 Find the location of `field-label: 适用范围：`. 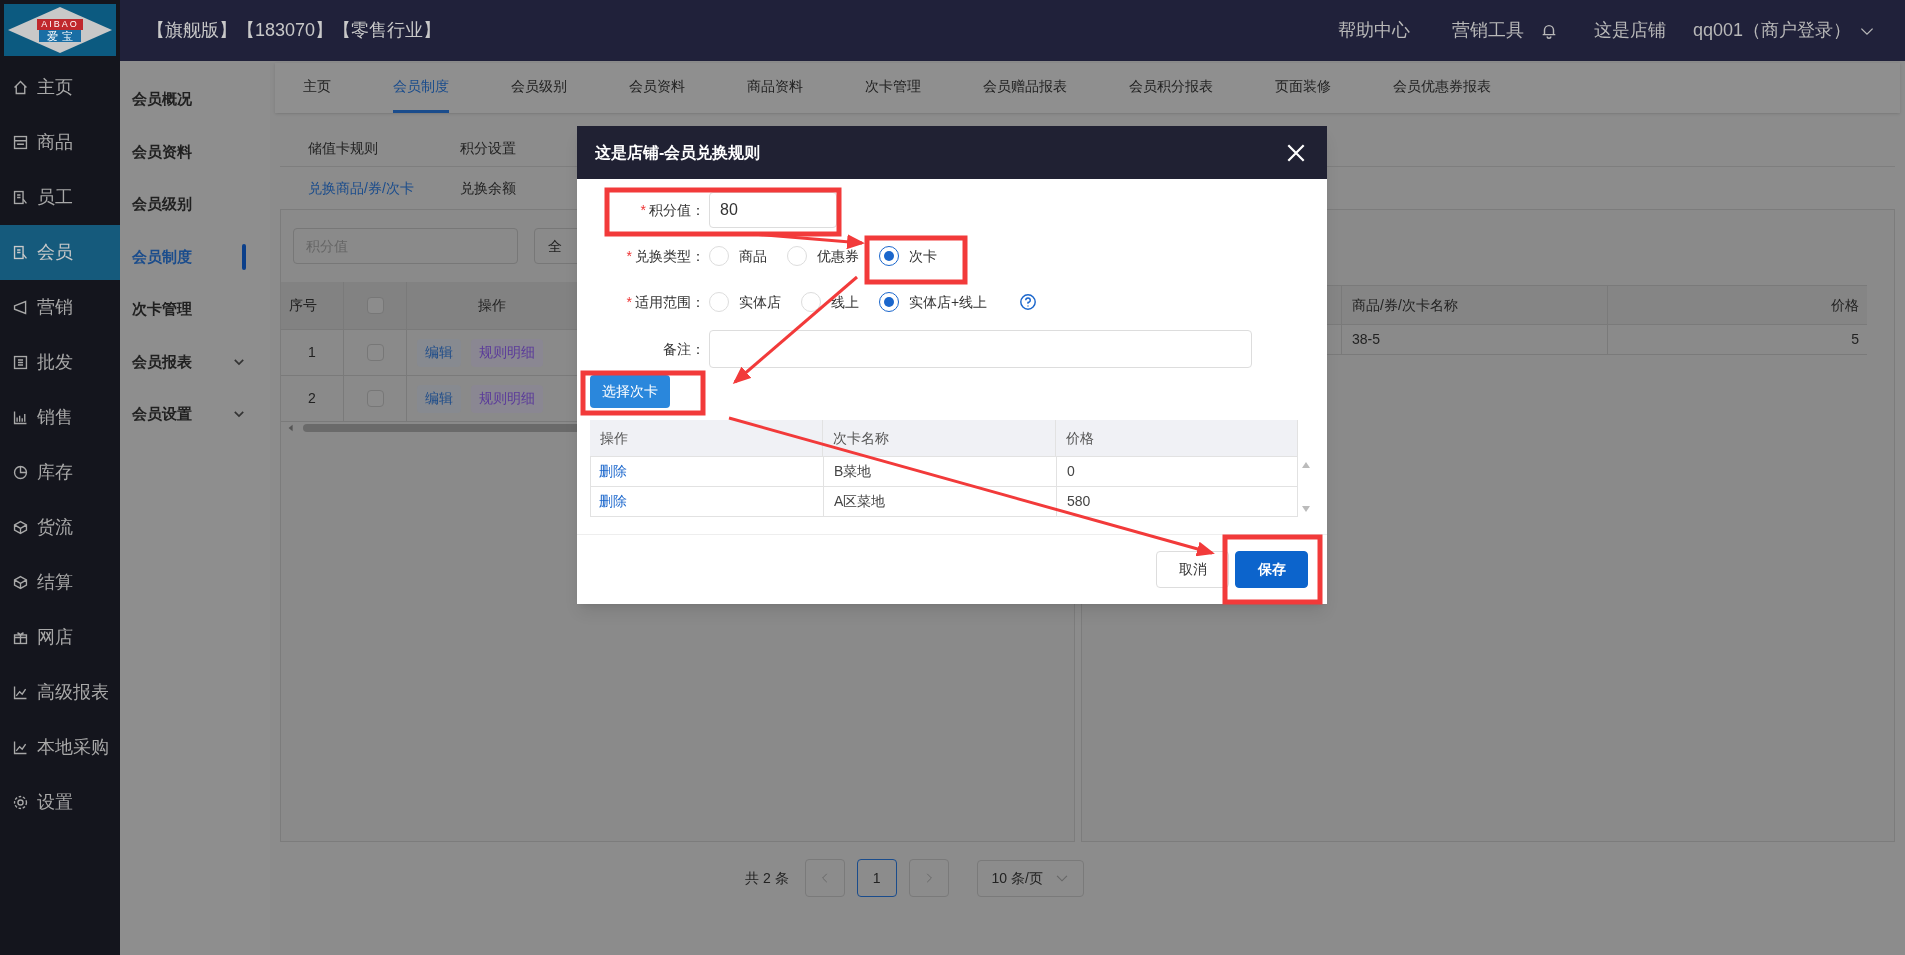

field-label: 适用范围： is located at coordinates (670, 302).